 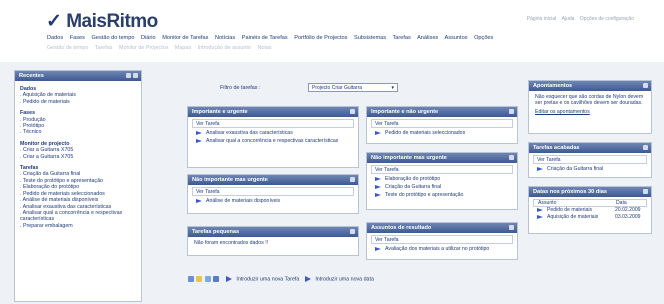 What do you see at coordinates (455, 38) in the screenshot?
I see `menu-item-assuntos: Assuntos` at bounding box center [455, 38].